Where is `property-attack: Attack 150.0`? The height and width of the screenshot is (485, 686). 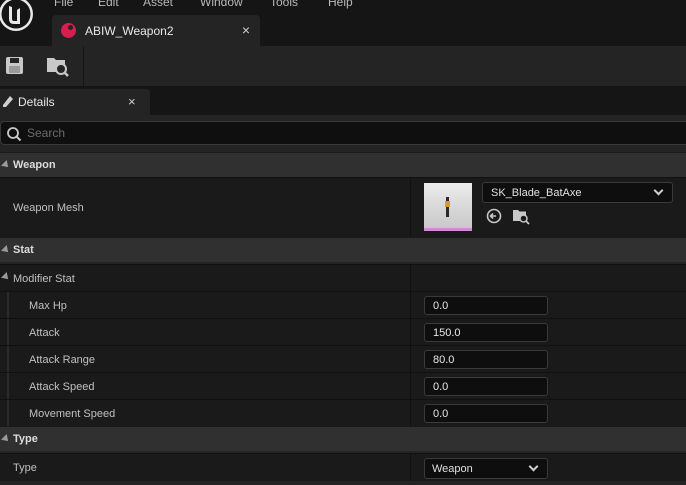 property-attack: Attack 150.0 is located at coordinates (343, 331).